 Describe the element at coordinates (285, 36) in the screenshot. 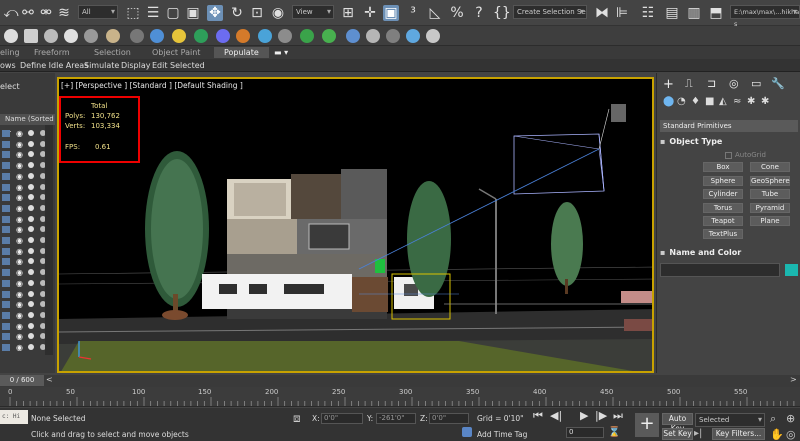

I see `camera-icon` at that location.